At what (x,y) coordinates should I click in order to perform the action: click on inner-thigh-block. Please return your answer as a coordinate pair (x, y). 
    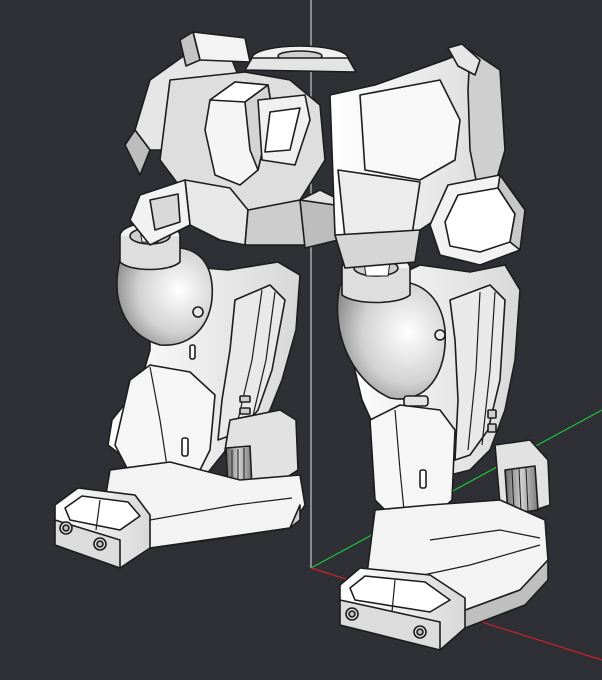
    Looking at the image, I should click on (319, 224).